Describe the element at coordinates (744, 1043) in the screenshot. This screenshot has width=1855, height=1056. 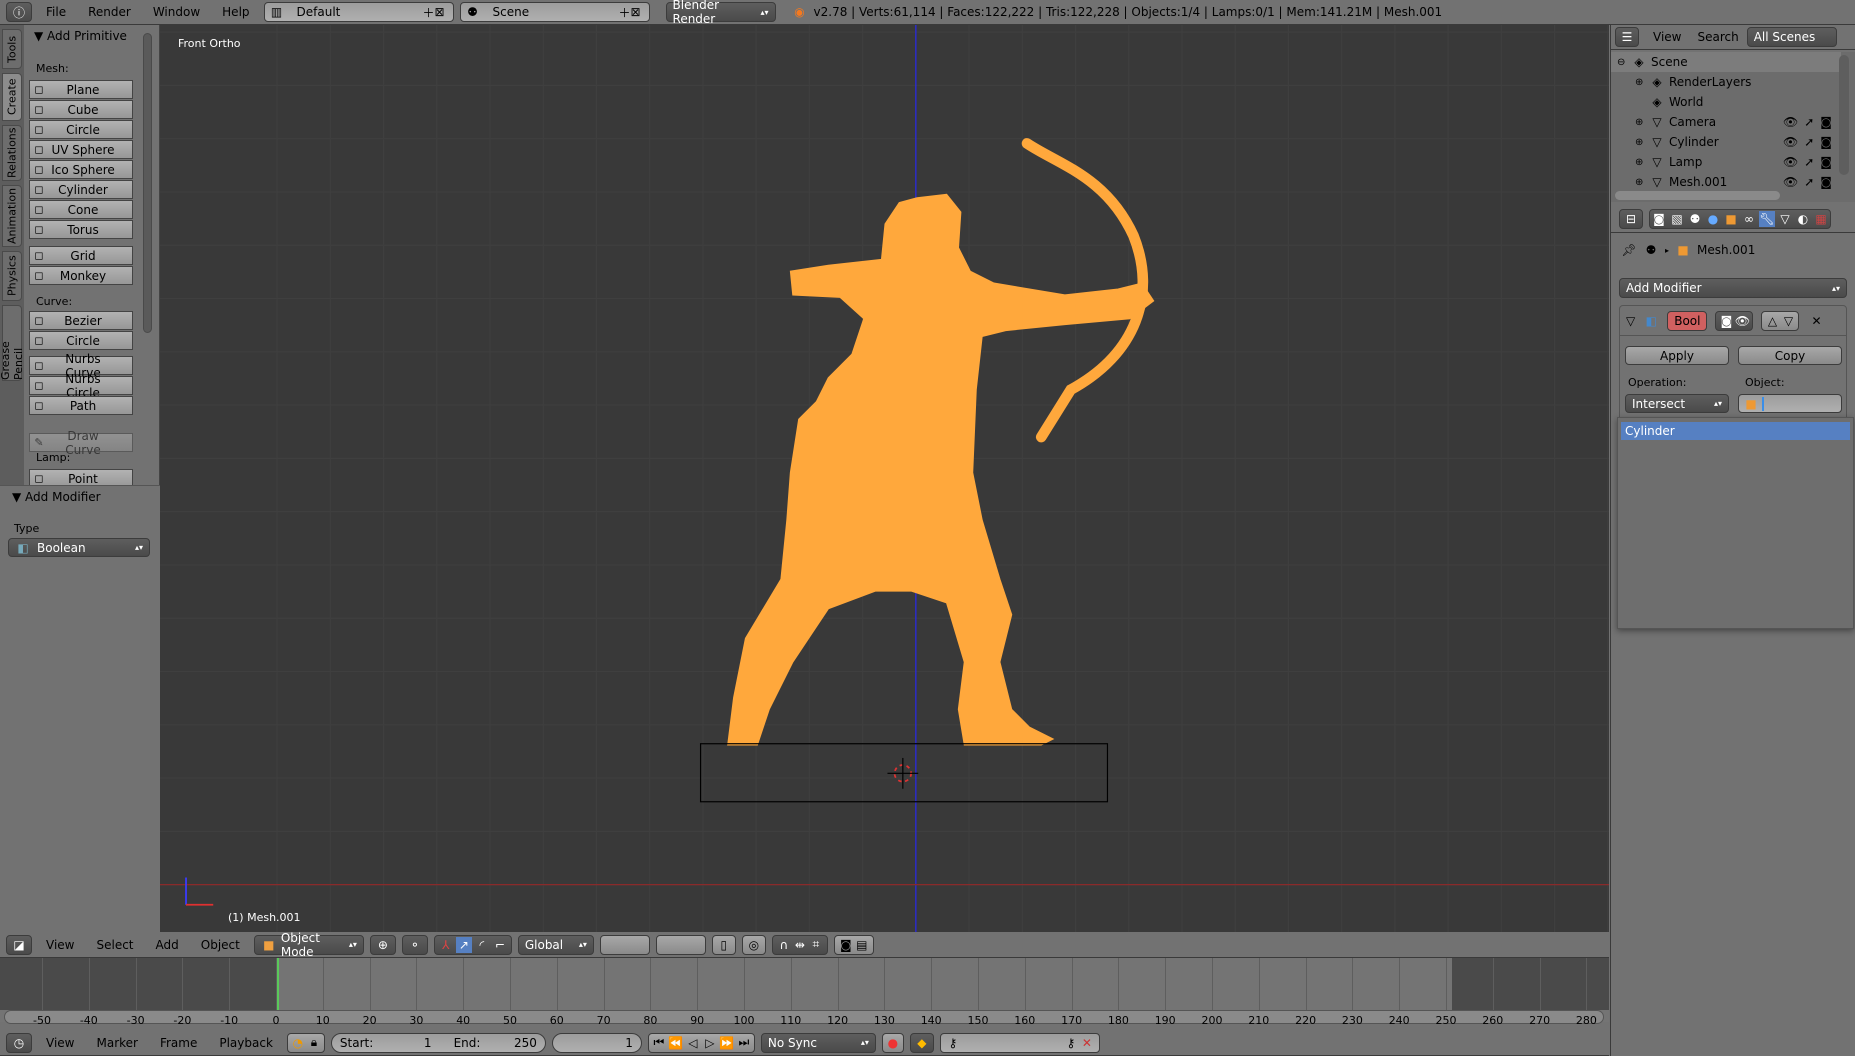
I see `jump-end-icon: ⏭` at that location.